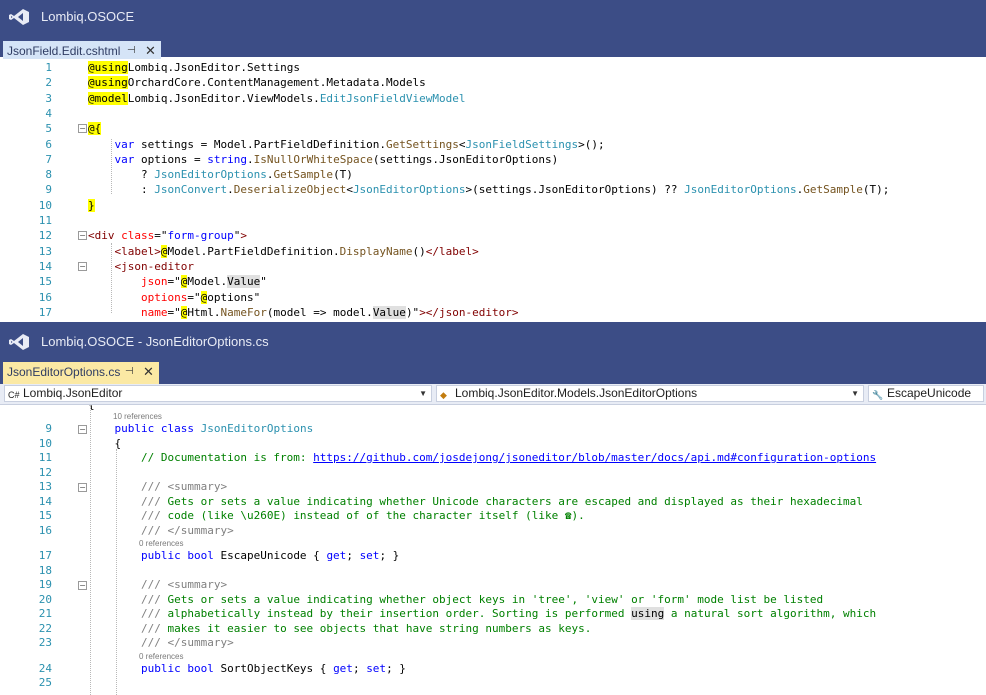 This screenshot has width=986, height=695. I want to click on code-line: 11, so click(493, 220).